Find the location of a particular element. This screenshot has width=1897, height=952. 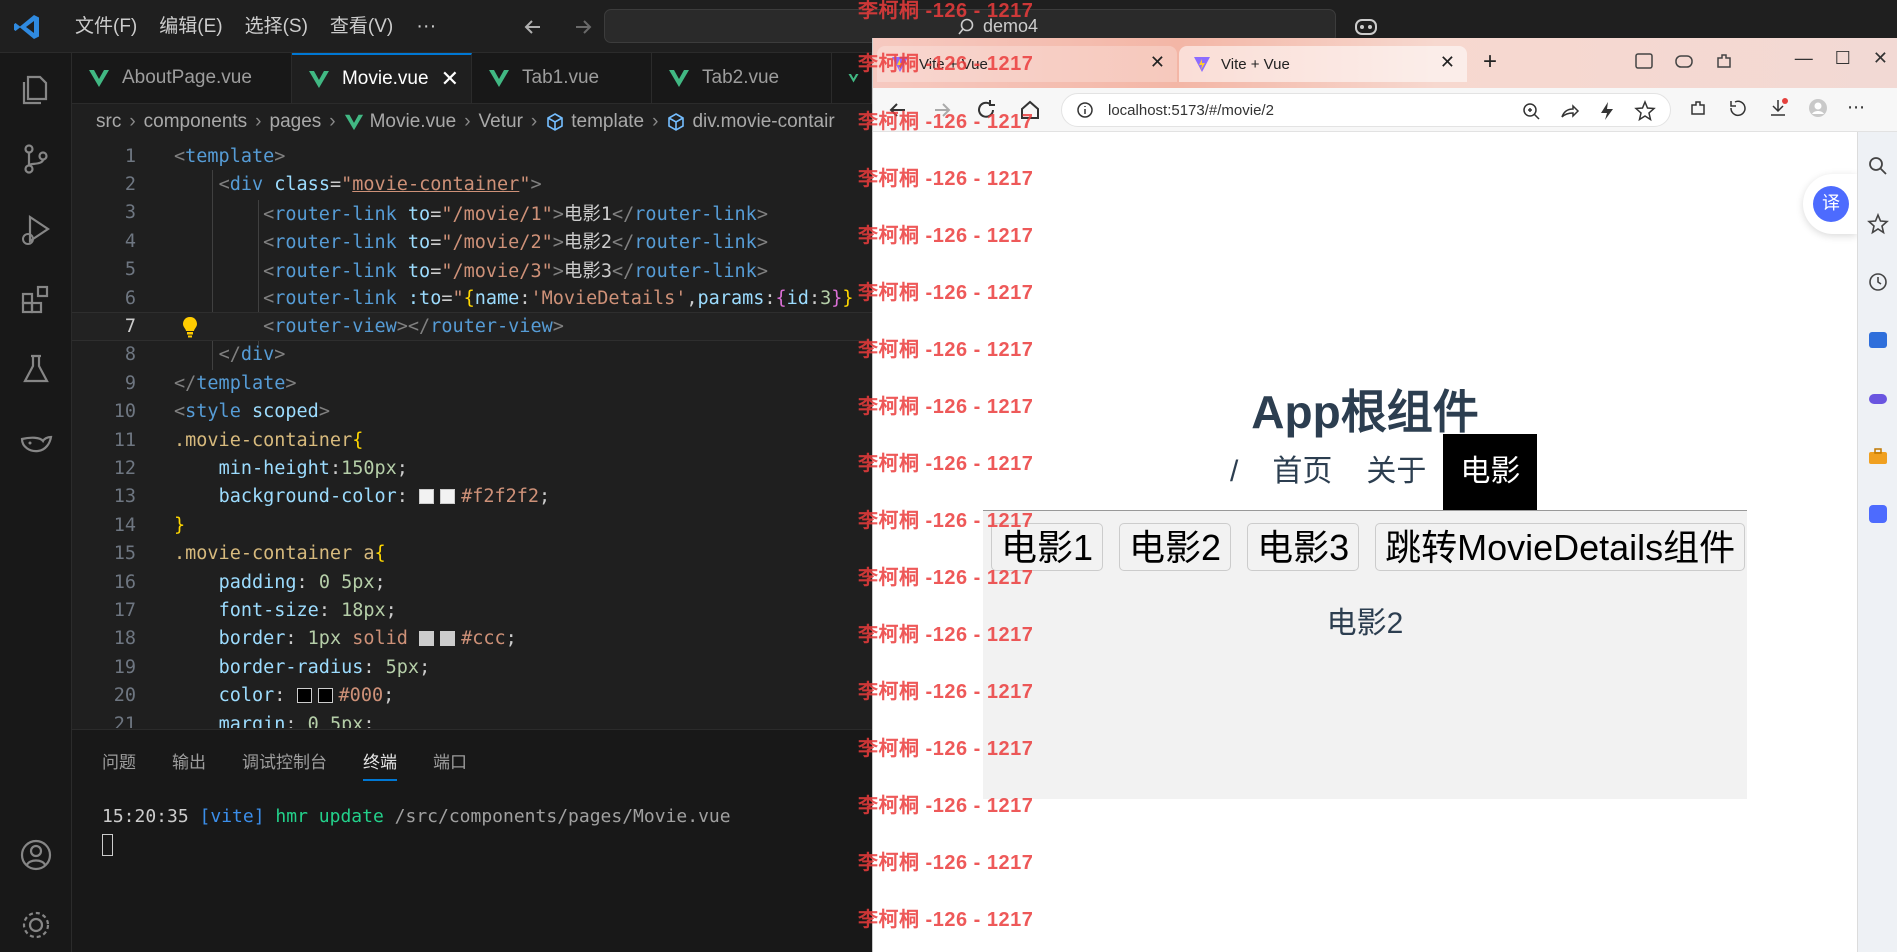

tab-label: Tab2.vue is located at coordinates (741, 77).